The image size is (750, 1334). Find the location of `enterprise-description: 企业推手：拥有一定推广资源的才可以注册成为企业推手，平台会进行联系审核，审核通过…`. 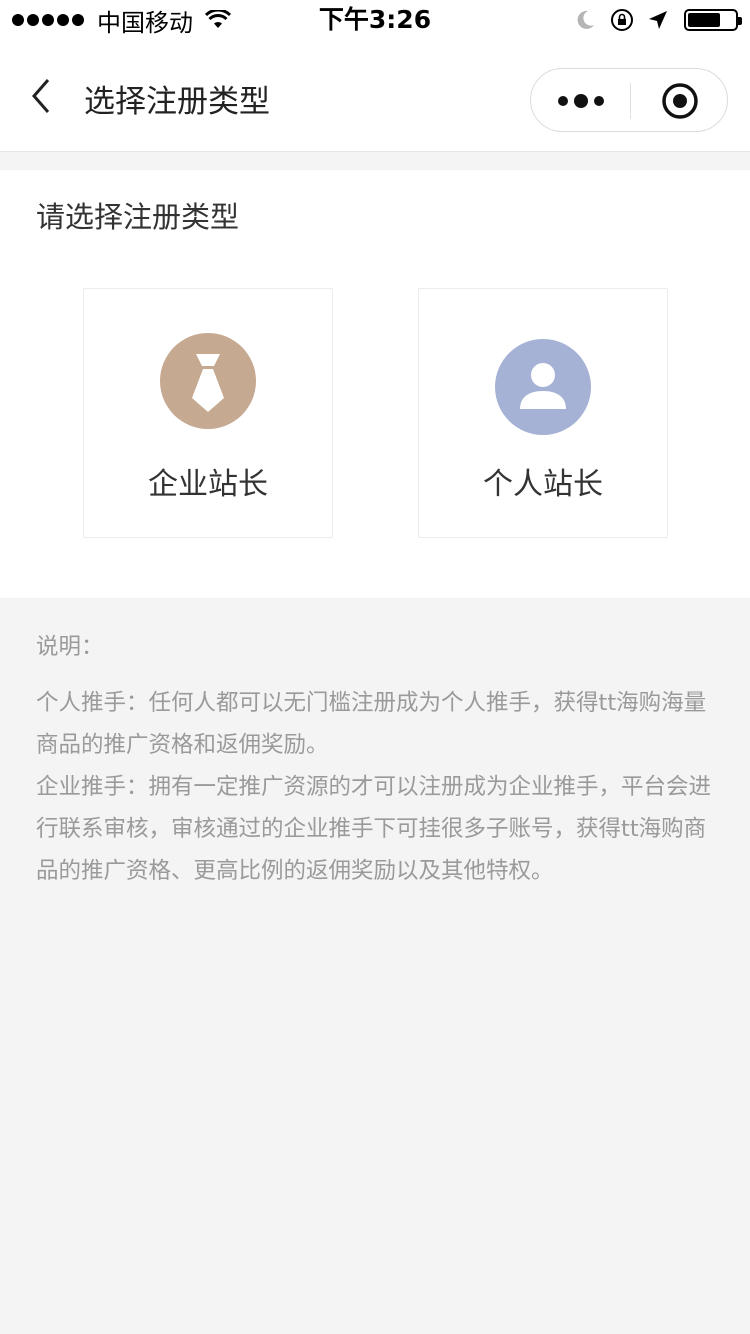

enterprise-description: 企业推手：拥有一定推广资源的才可以注册成为企业推手，平台会进行联系审核，审核通过… is located at coordinates (374, 829).